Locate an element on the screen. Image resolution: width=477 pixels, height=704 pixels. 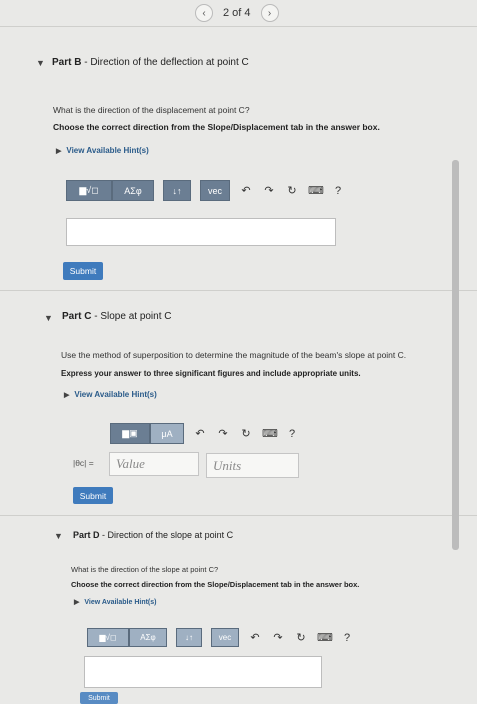
part-c-heading: - Slope at point C is located at coordinates (131, 316).